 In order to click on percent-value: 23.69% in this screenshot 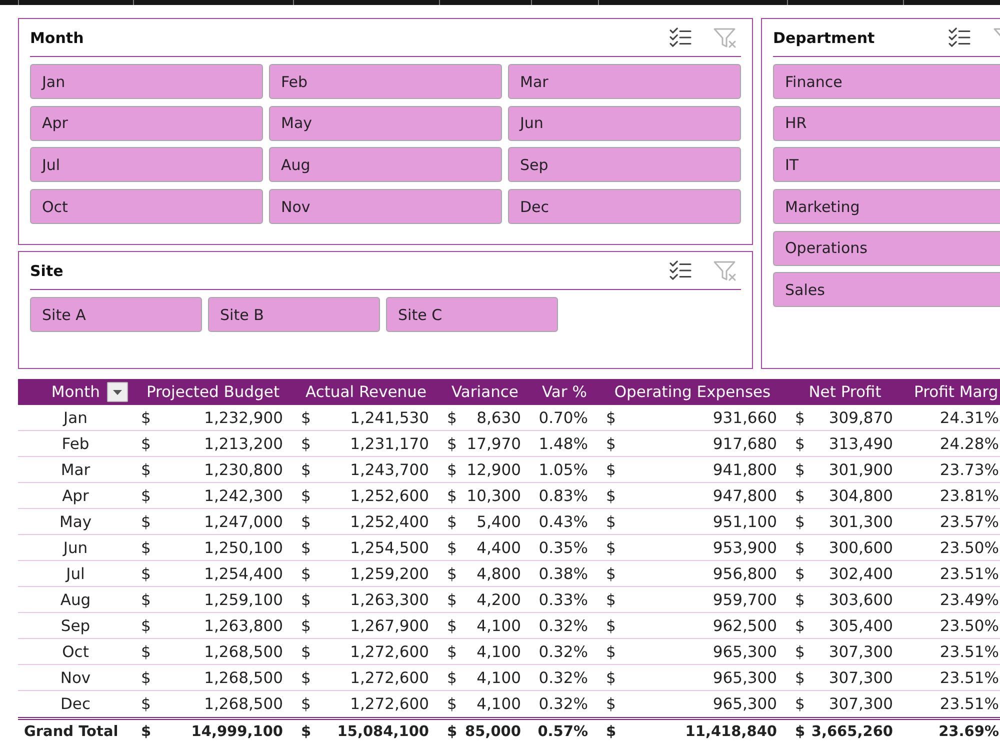, I will do `click(969, 732)`.